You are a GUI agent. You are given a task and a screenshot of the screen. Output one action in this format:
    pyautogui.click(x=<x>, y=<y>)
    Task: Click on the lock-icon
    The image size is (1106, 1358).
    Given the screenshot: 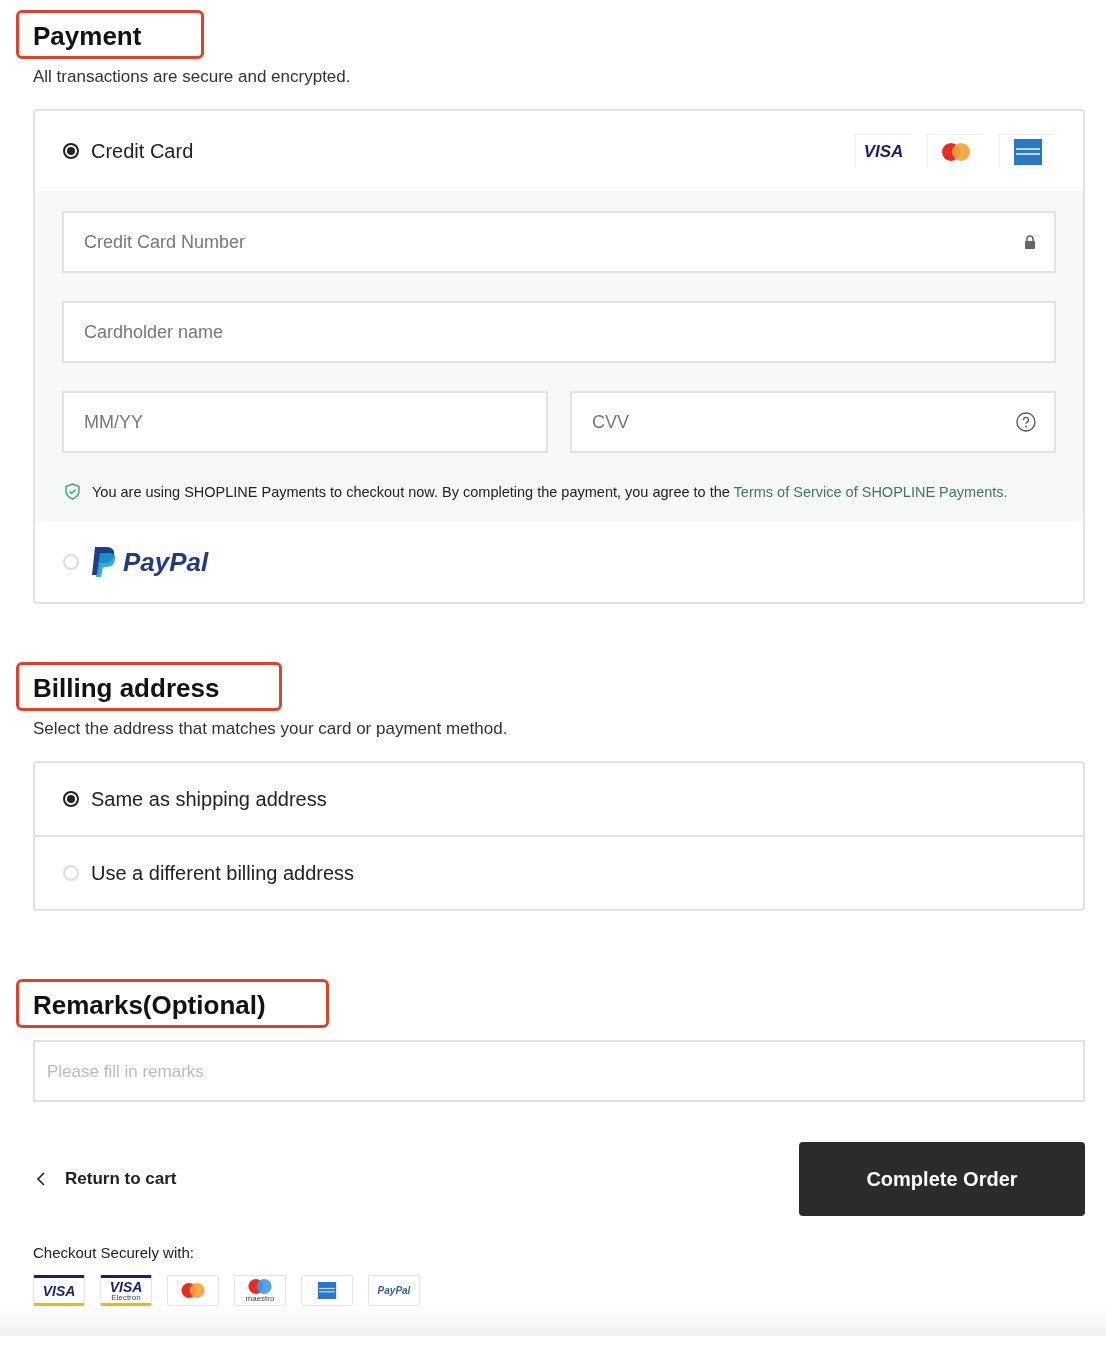 What is the action you would take?
    pyautogui.click(x=1030, y=242)
    